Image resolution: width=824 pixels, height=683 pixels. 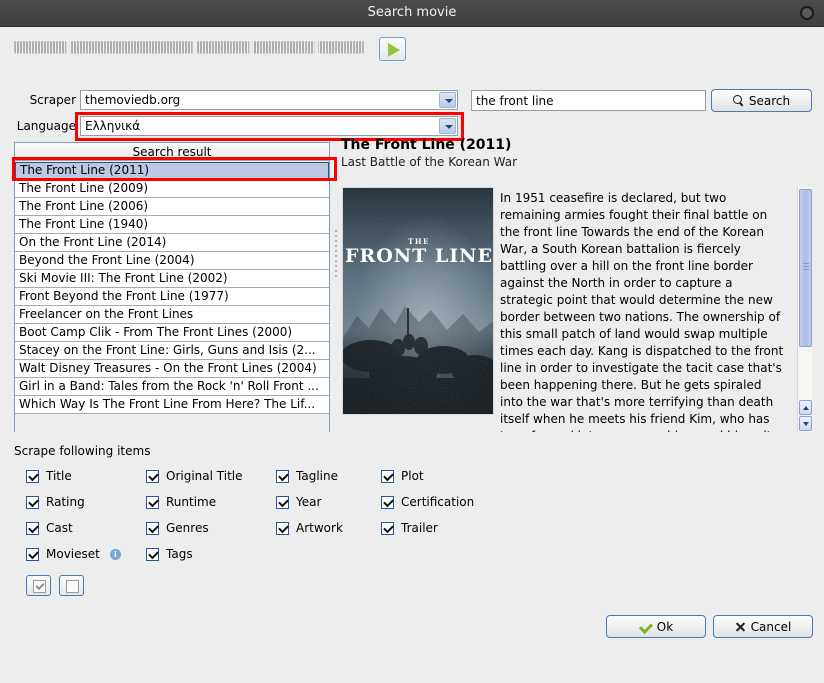 I want to click on scrape-checkbox-genres: Genres, so click(x=177, y=528).